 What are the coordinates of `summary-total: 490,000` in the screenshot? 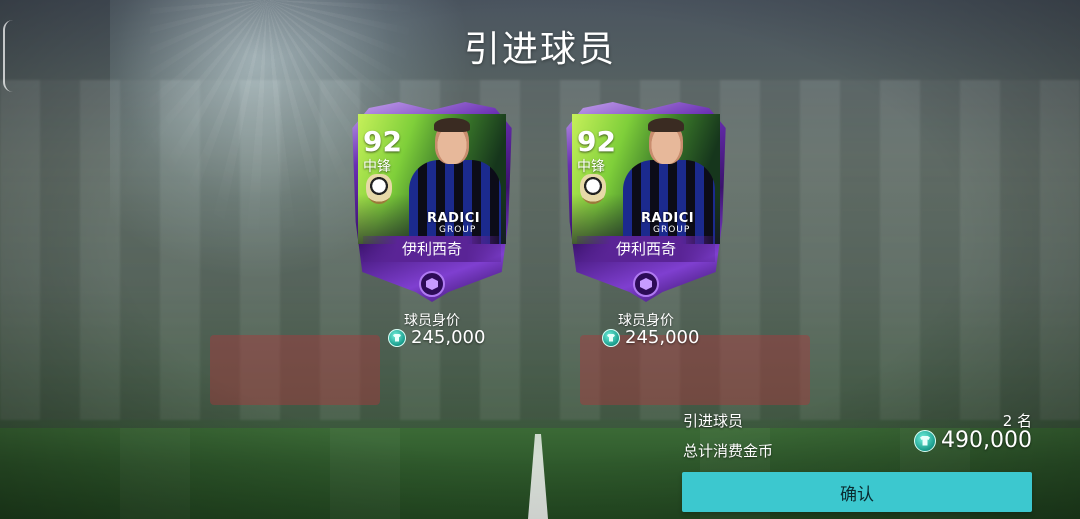 It's located at (973, 440).